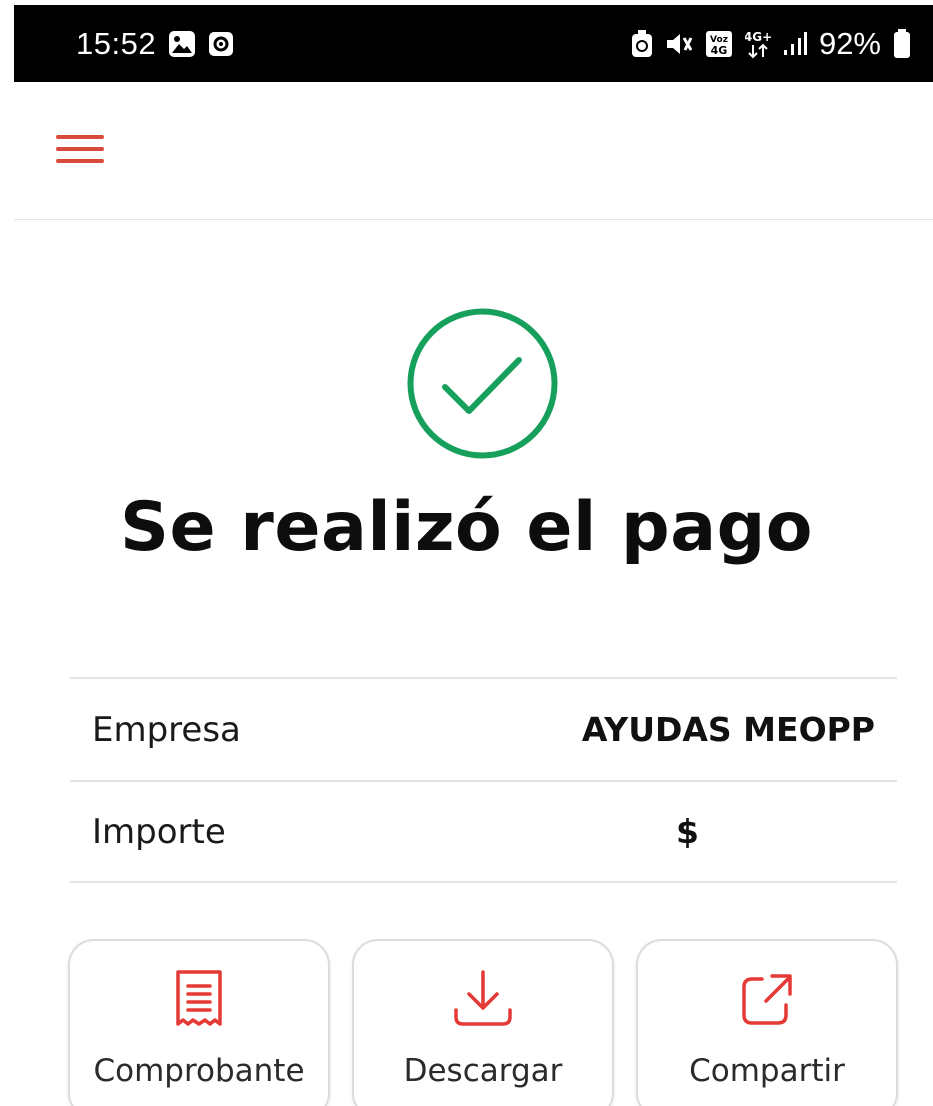  Describe the element at coordinates (482, 383) in the screenshot. I see `check-circle-icon` at that location.